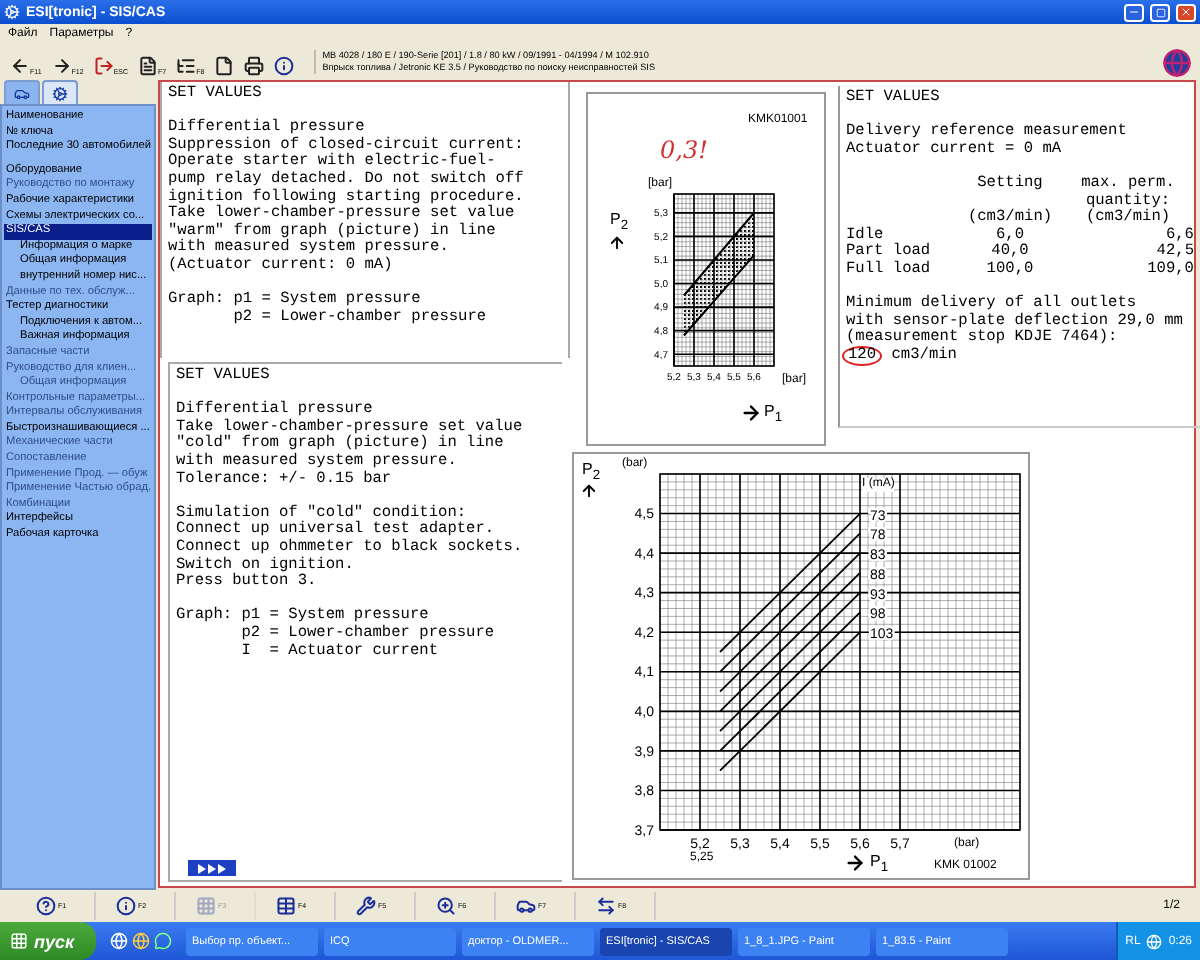 The height and width of the screenshot is (960, 1200). I want to click on handwritten-note: 0,3!, so click(684, 151).